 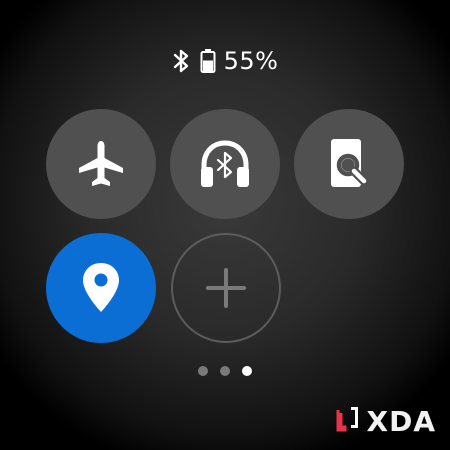 I want to click on airplane-mode-tile, so click(x=101, y=164).